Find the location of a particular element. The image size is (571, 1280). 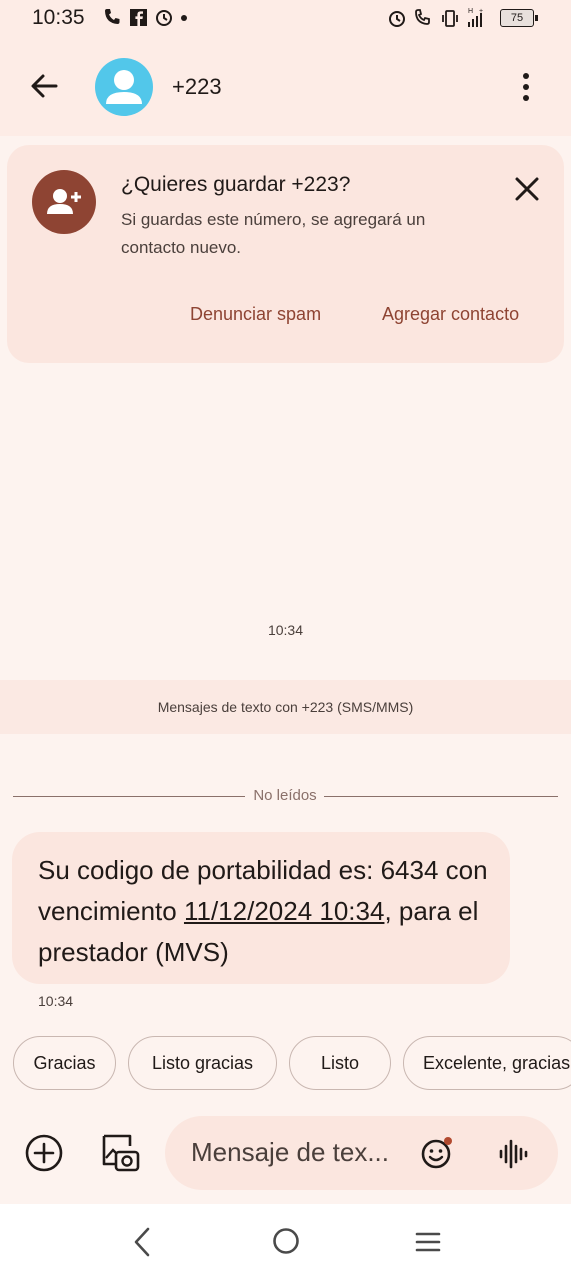

nav-home-button is located at coordinates (286, 1241).